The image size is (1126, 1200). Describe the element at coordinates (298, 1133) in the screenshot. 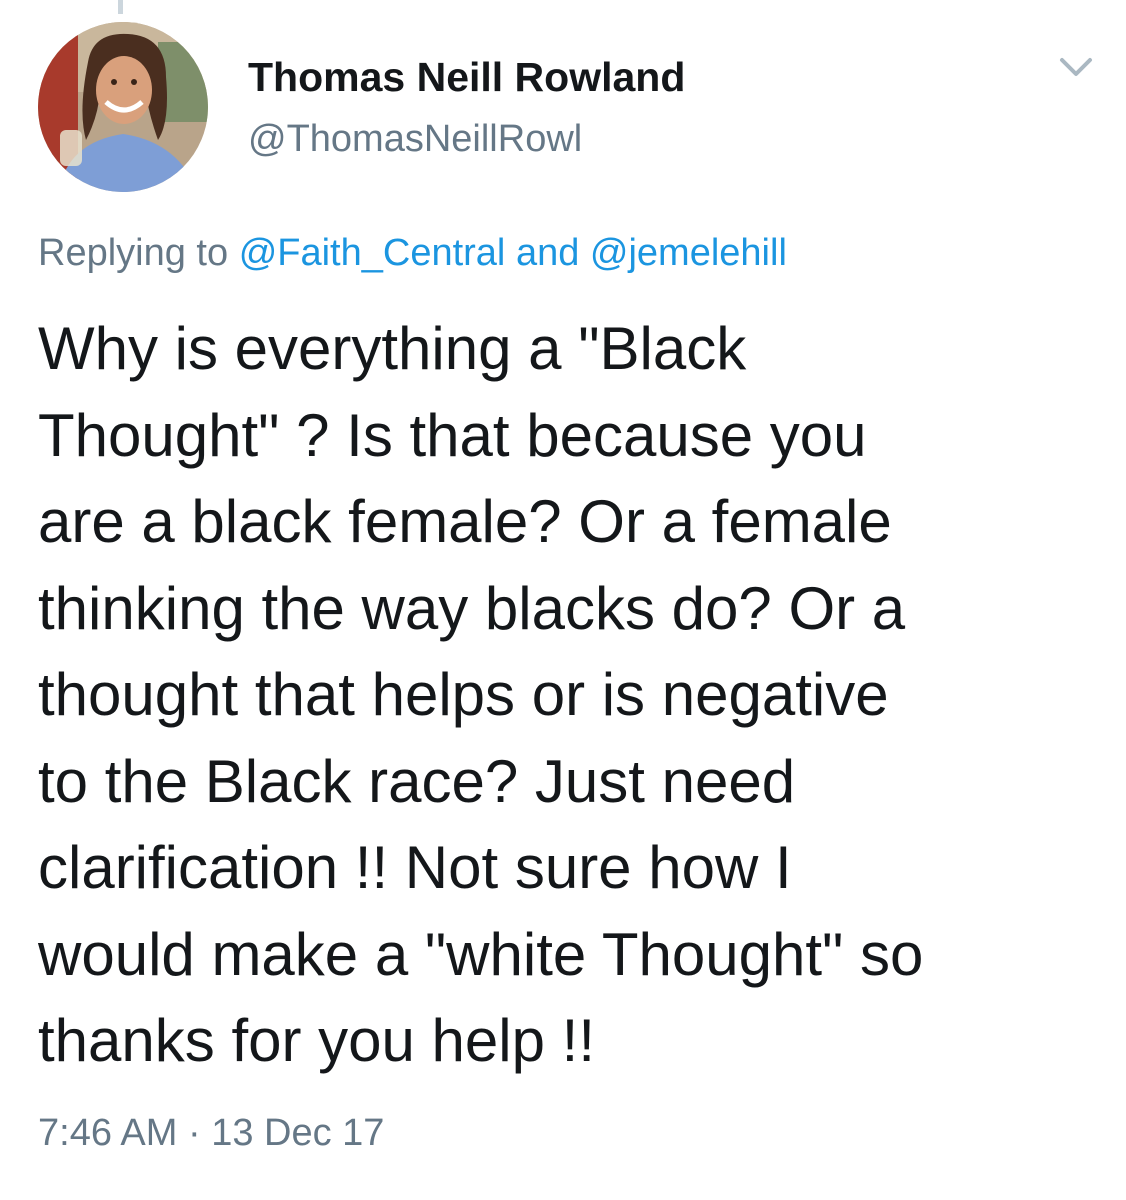

I see `tweet-date: 13 Dec 17` at that location.